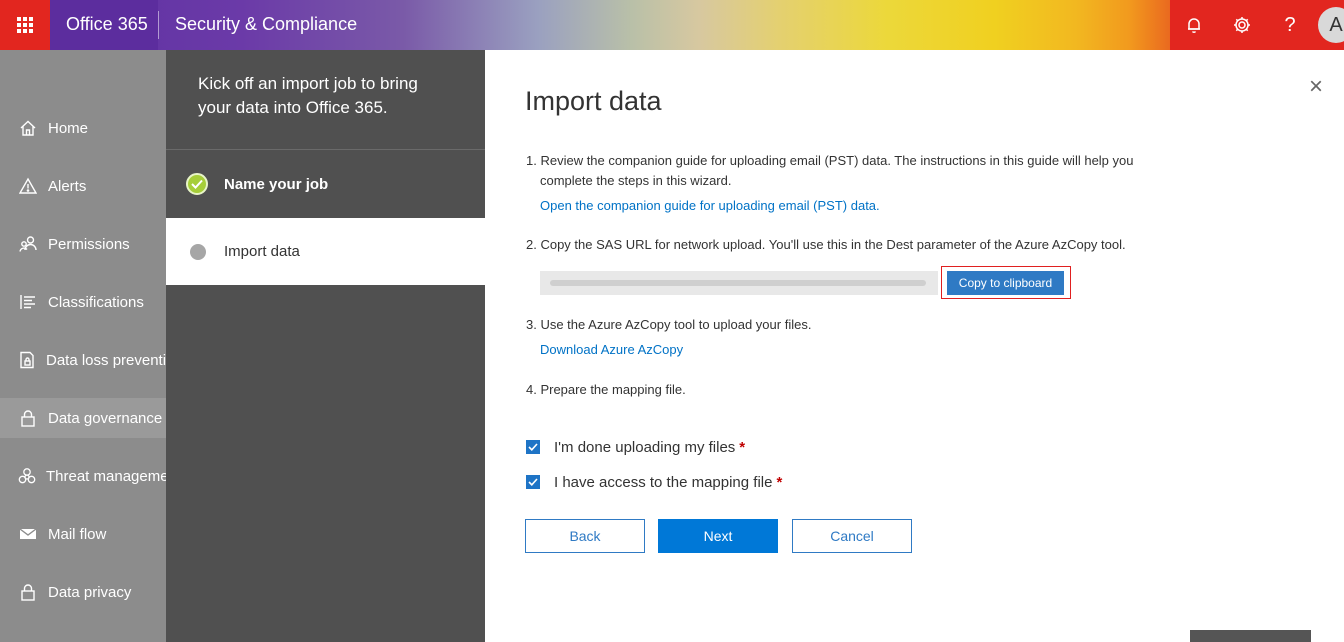 The height and width of the screenshot is (642, 1344). I want to click on bell-icon, so click(1194, 26).